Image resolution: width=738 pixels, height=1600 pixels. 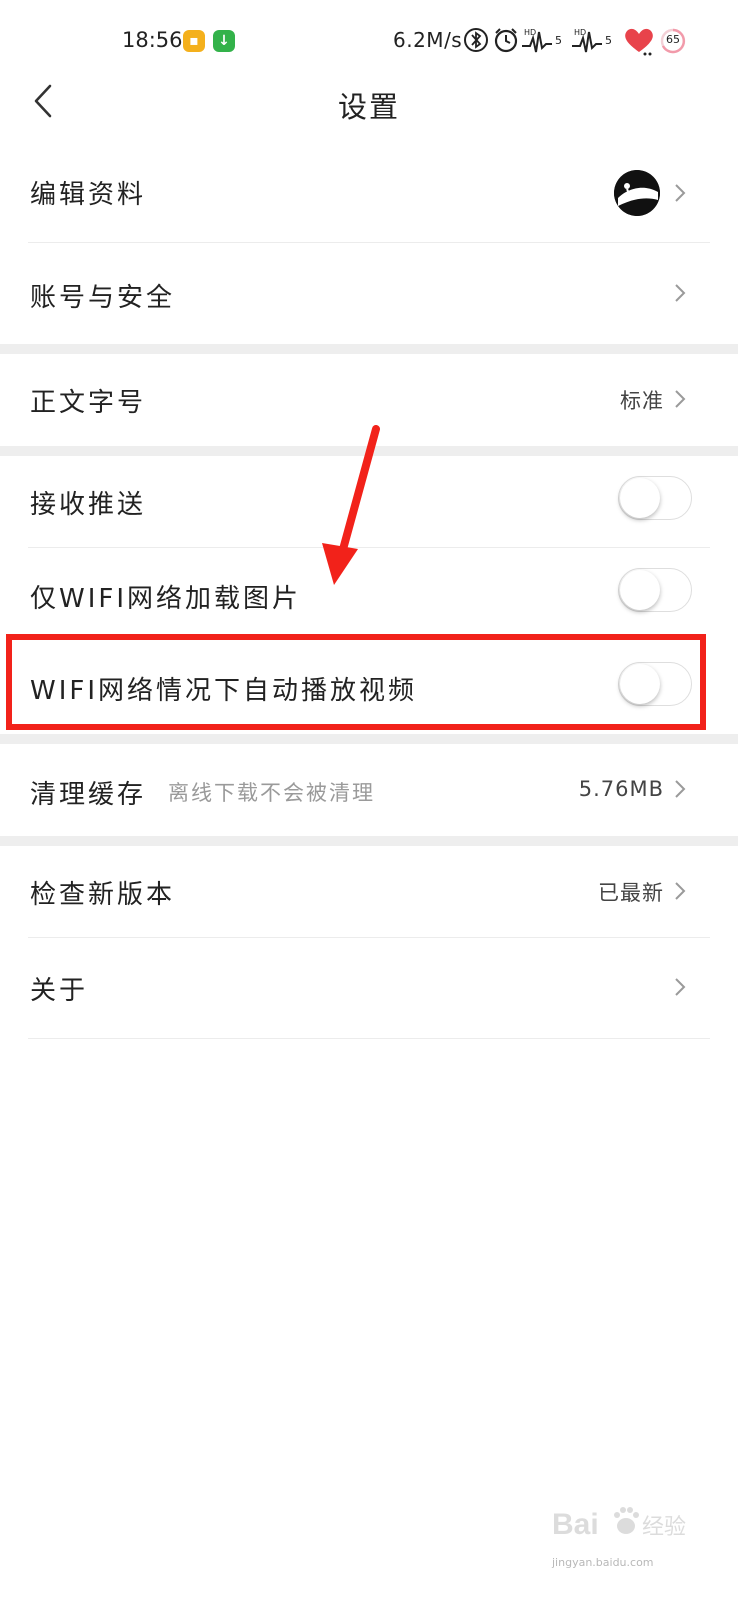 I want to click on svg-text: 经验, so click(x=664, y=1527).